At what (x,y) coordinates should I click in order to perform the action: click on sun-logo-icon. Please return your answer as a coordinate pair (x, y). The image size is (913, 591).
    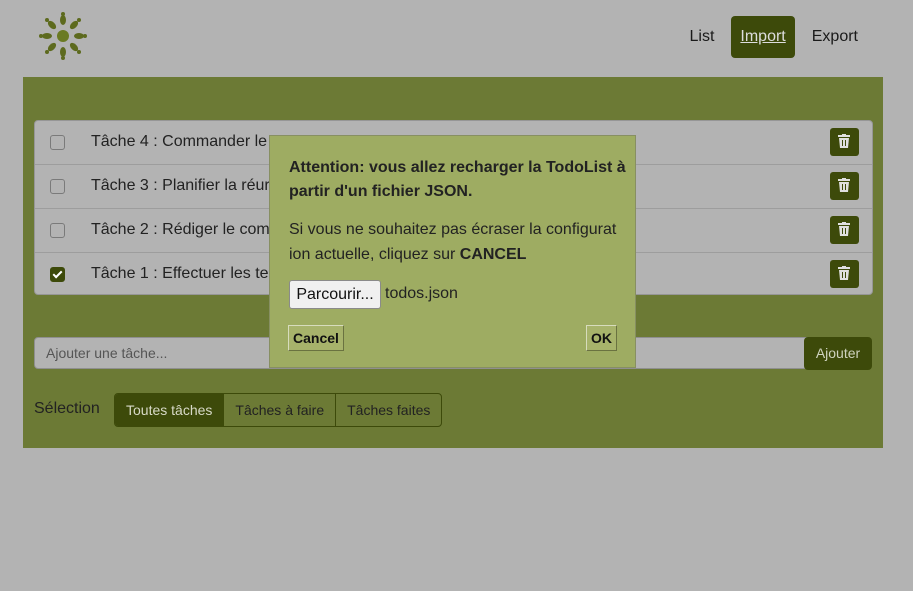
    Looking at the image, I should click on (63, 36).